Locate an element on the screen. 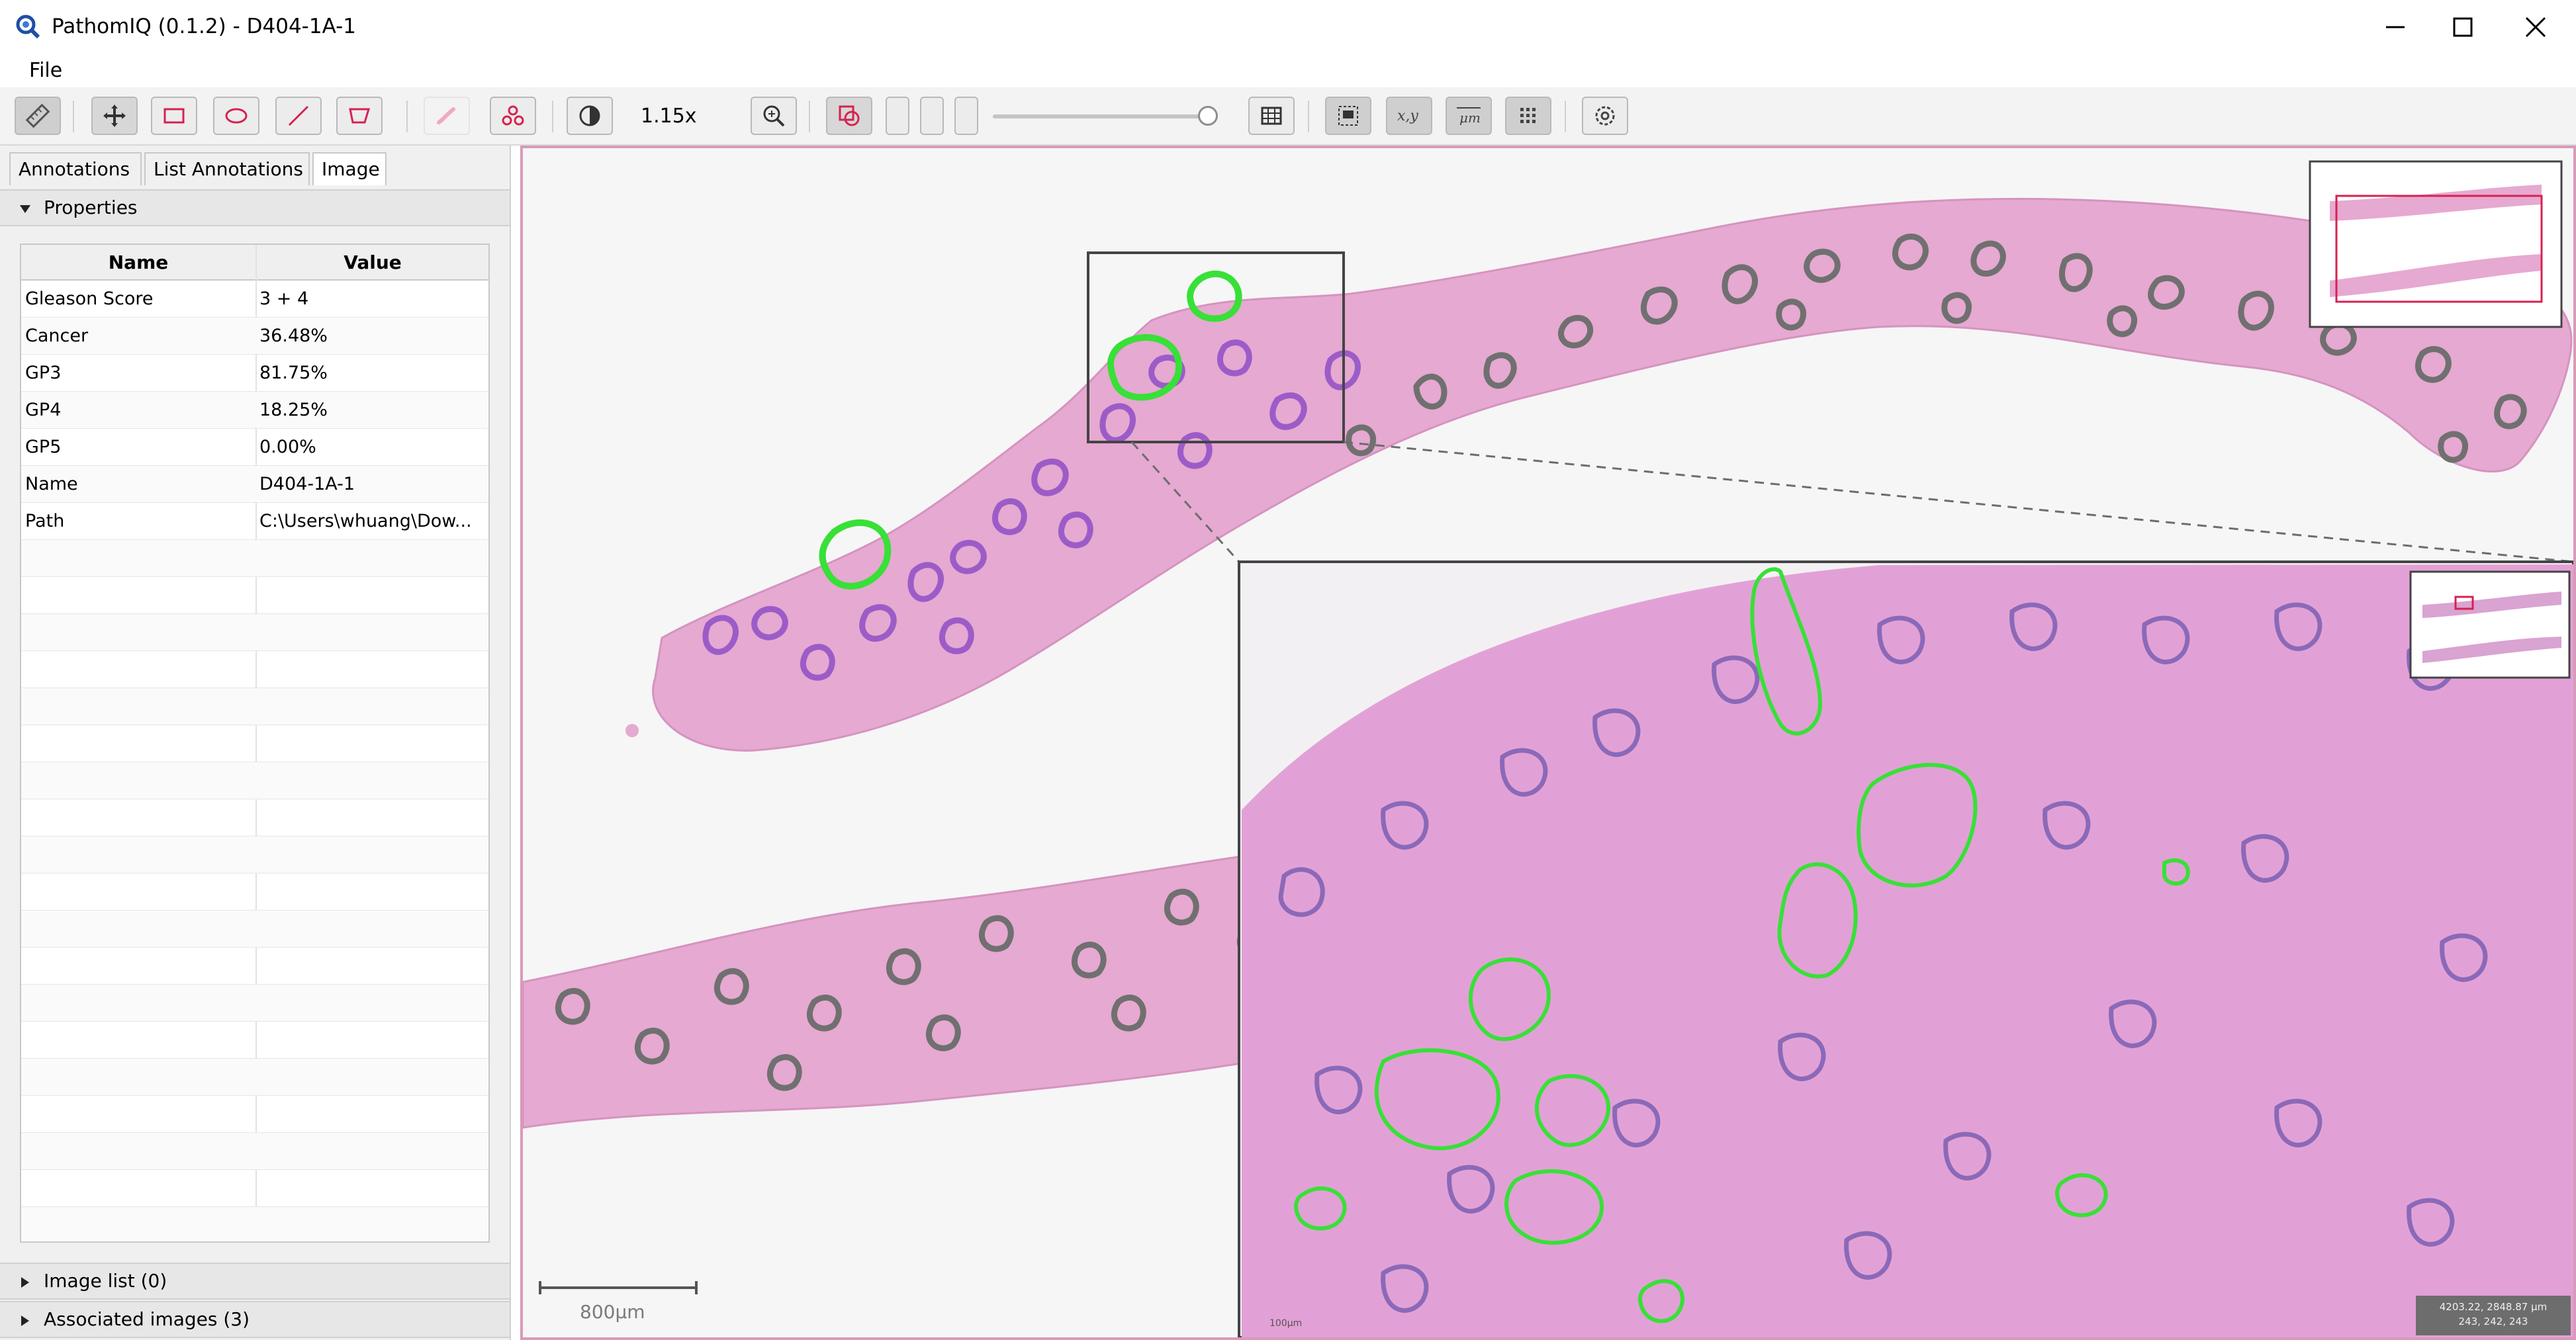  zoom-button is located at coordinates (774, 116).